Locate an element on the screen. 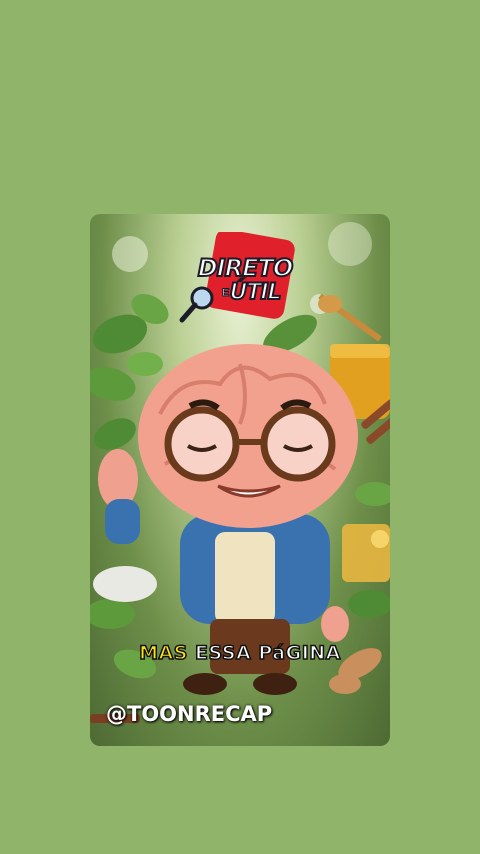 Image resolution: width=480 pixels, height=854 pixels. tea-glass is located at coordinates (366, 553).